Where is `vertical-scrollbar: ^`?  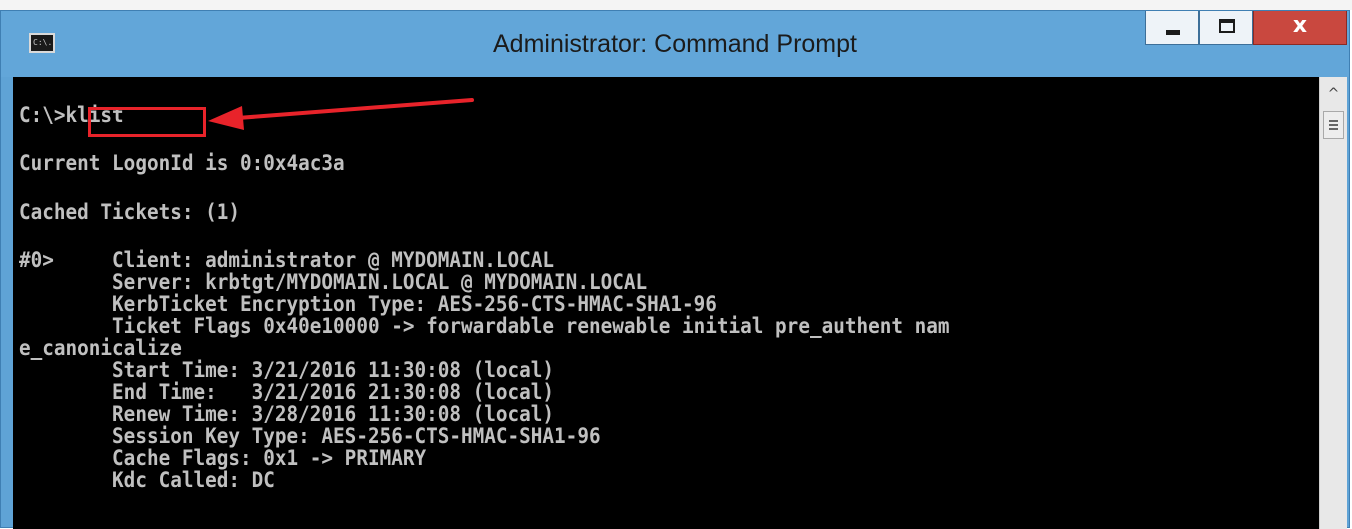
vertical-scrollbar: ^ is located at coordinates (1333, 303).